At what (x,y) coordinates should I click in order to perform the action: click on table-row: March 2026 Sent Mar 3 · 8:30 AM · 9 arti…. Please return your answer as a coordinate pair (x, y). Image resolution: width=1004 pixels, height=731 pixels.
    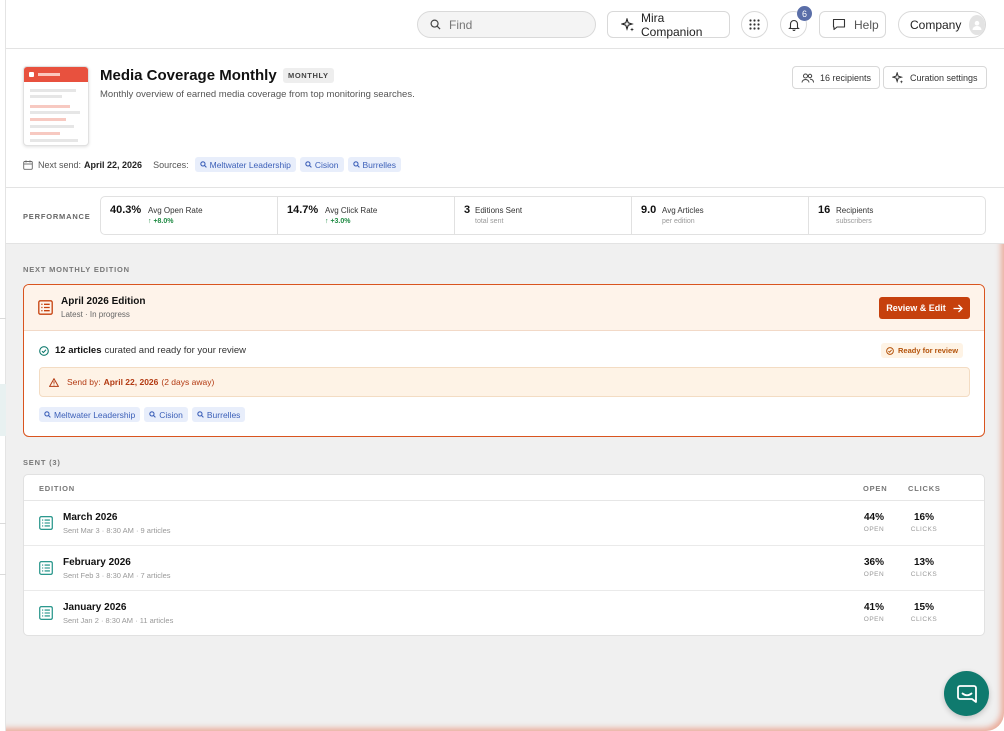
    Looking at the image, I should click on (504, 523).